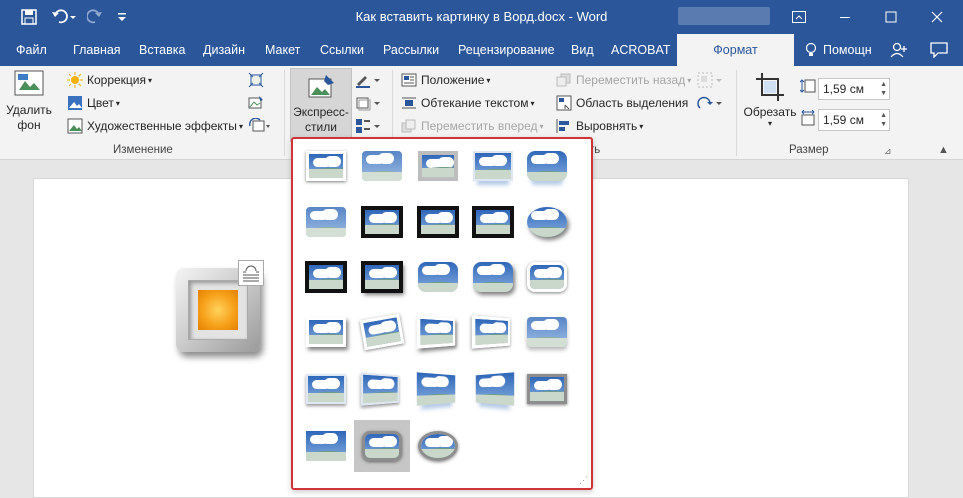 The height and width of the screenshot is (498, 963). Describe the element at coordinates (547, 389) in the screenshot. I see `style-option-metal-frame` at that location.